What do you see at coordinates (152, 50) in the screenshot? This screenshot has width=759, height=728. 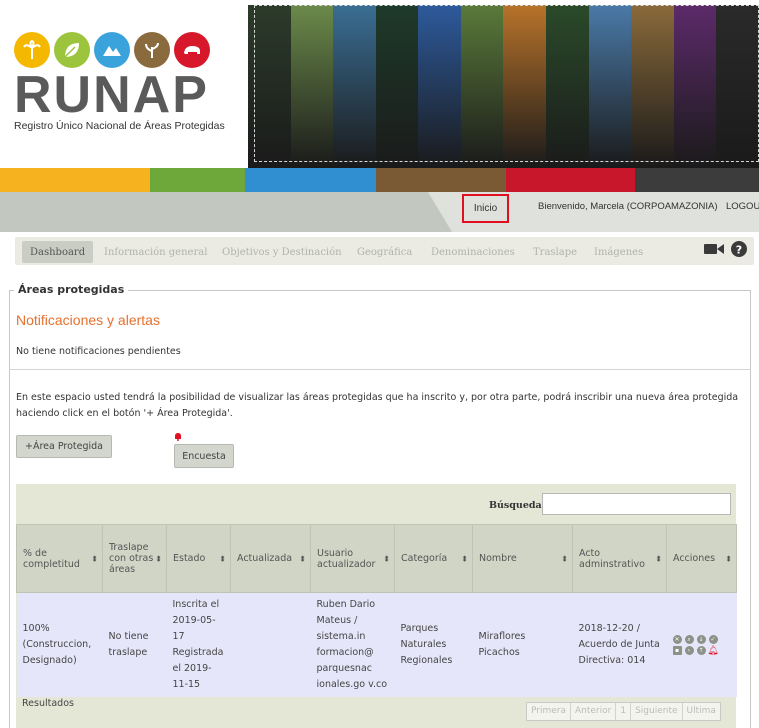 I see `plant-icon` at bounding box center [152, 50].